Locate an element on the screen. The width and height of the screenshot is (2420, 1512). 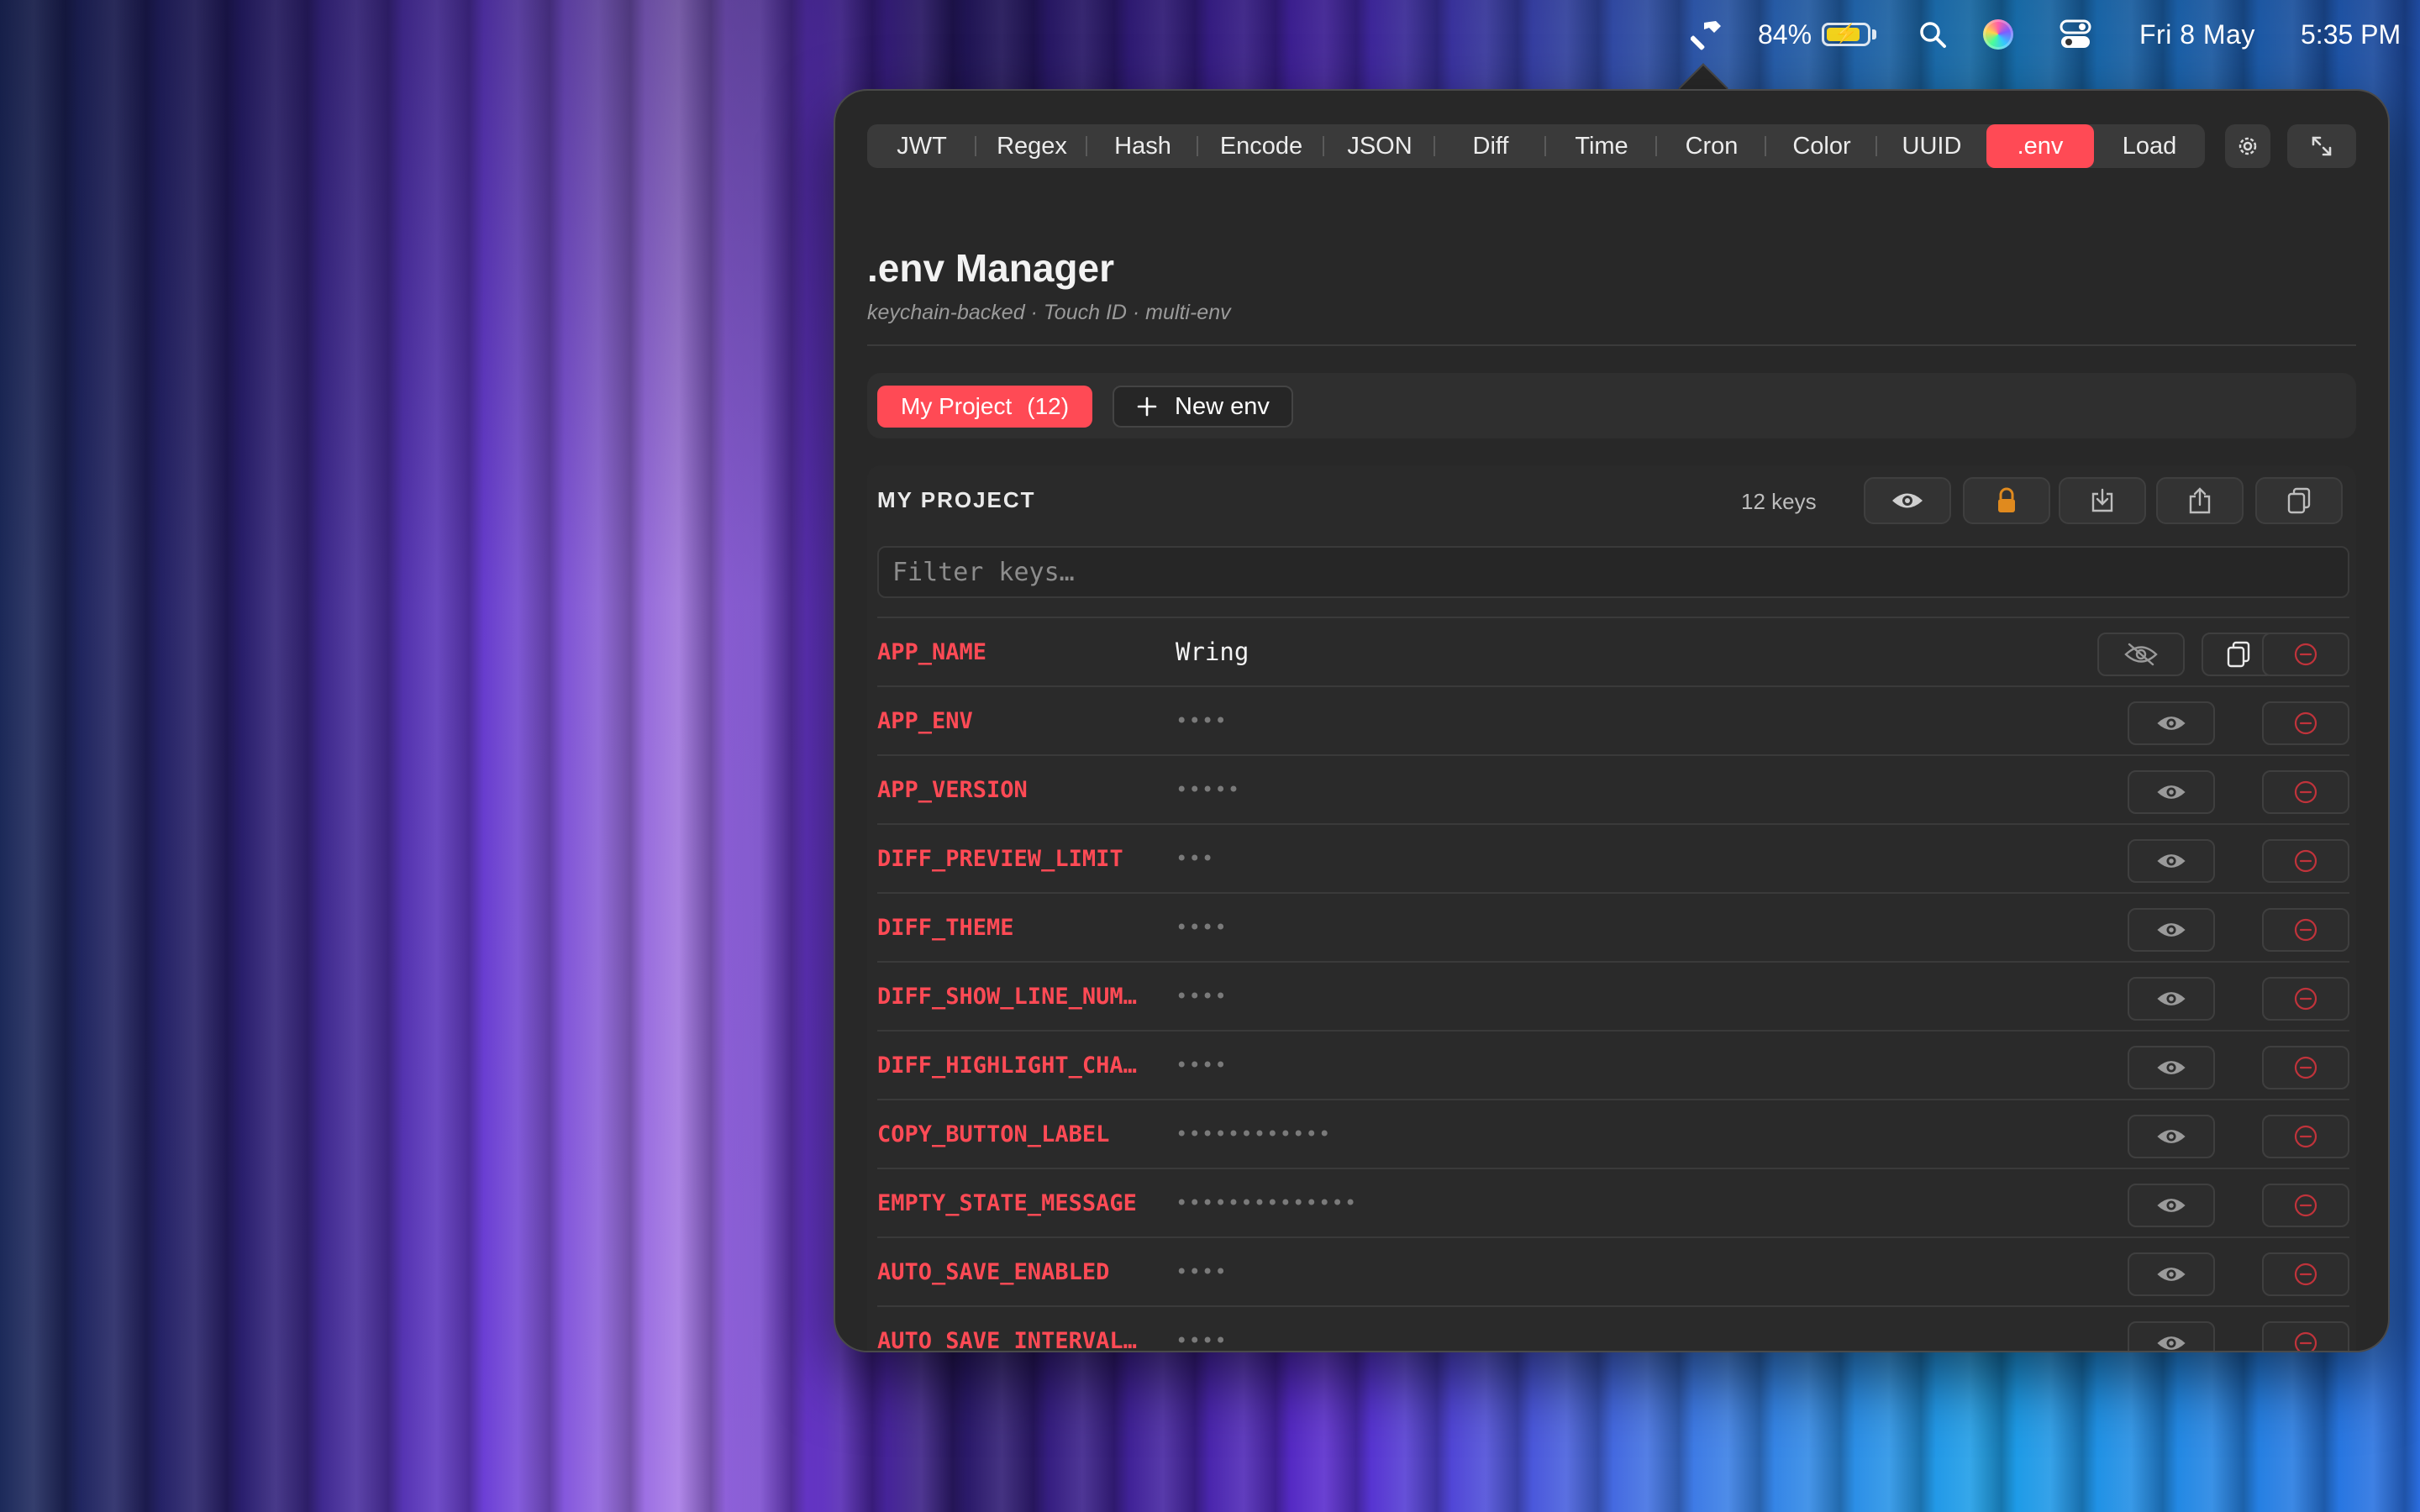
env-value-masked: ••• is located at coordinates (1195, 858).